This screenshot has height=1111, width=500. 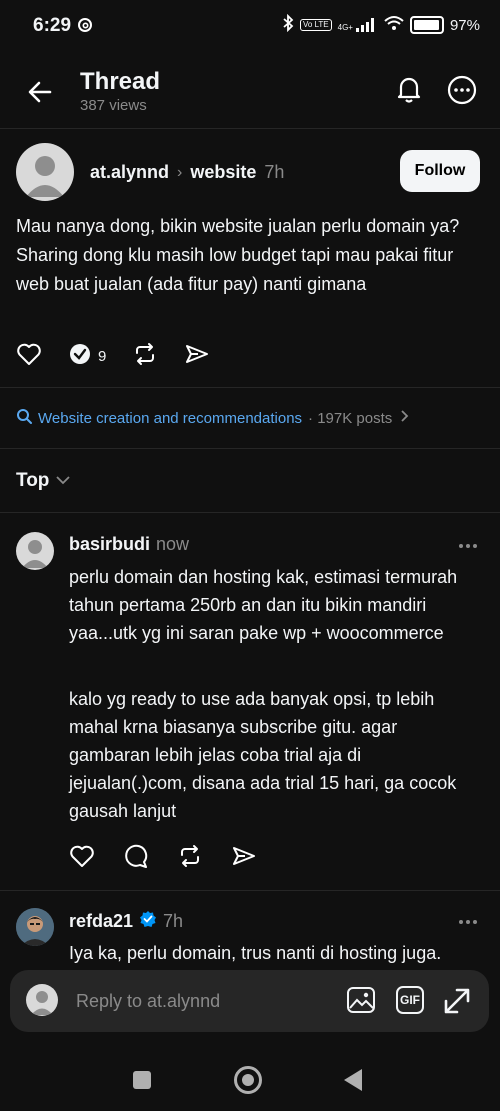 I want to click on reply-button: 9, so click(x=87, y=356).